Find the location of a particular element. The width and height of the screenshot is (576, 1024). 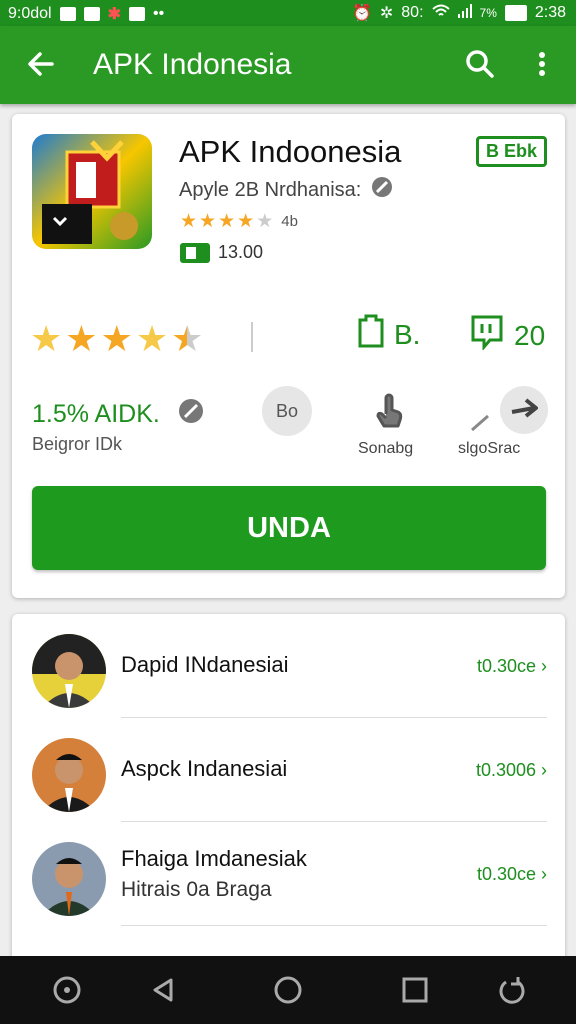

image-icon is located at coordinates (137, 14).